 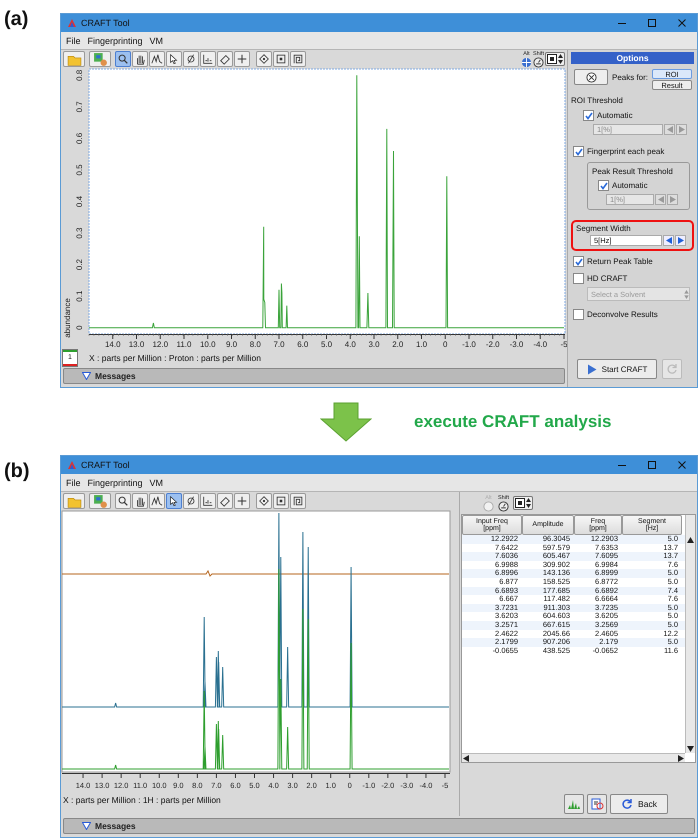 What do you see at coordinates (326, 344) in the screenshot?
I see `x-tick-label: 5.0` at bounding box center [326, 344].